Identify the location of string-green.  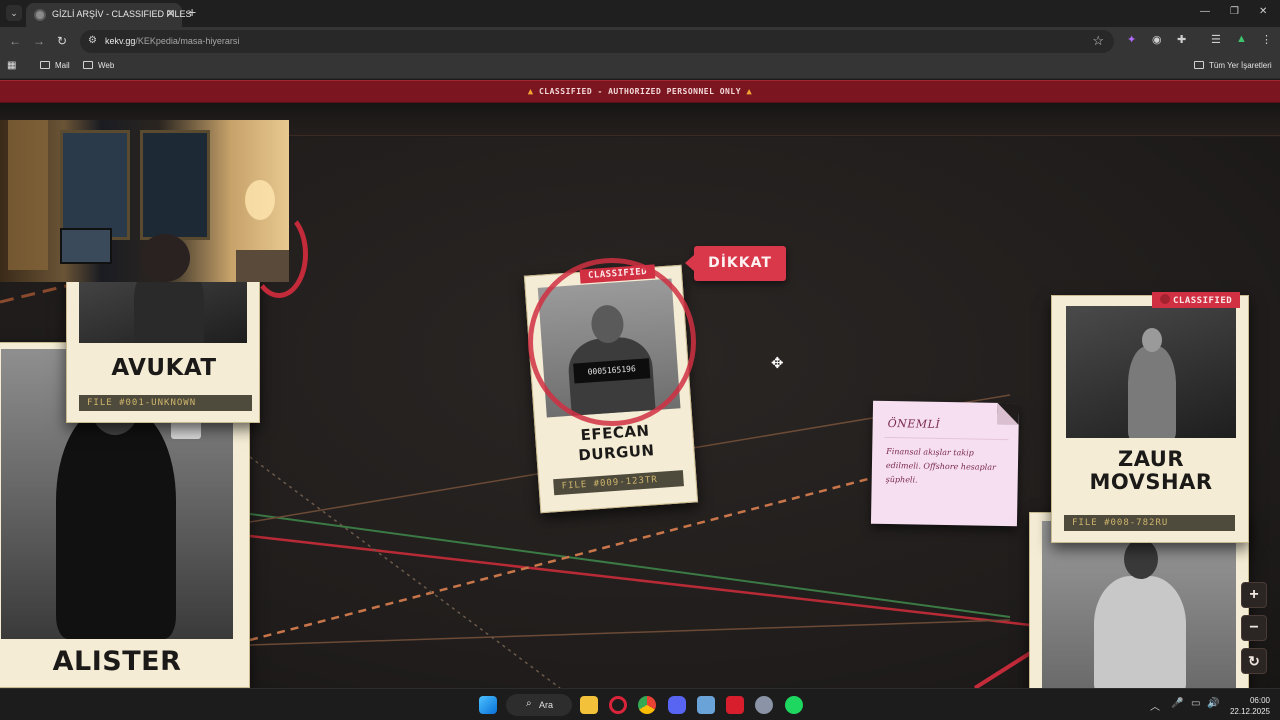
(630, 565).